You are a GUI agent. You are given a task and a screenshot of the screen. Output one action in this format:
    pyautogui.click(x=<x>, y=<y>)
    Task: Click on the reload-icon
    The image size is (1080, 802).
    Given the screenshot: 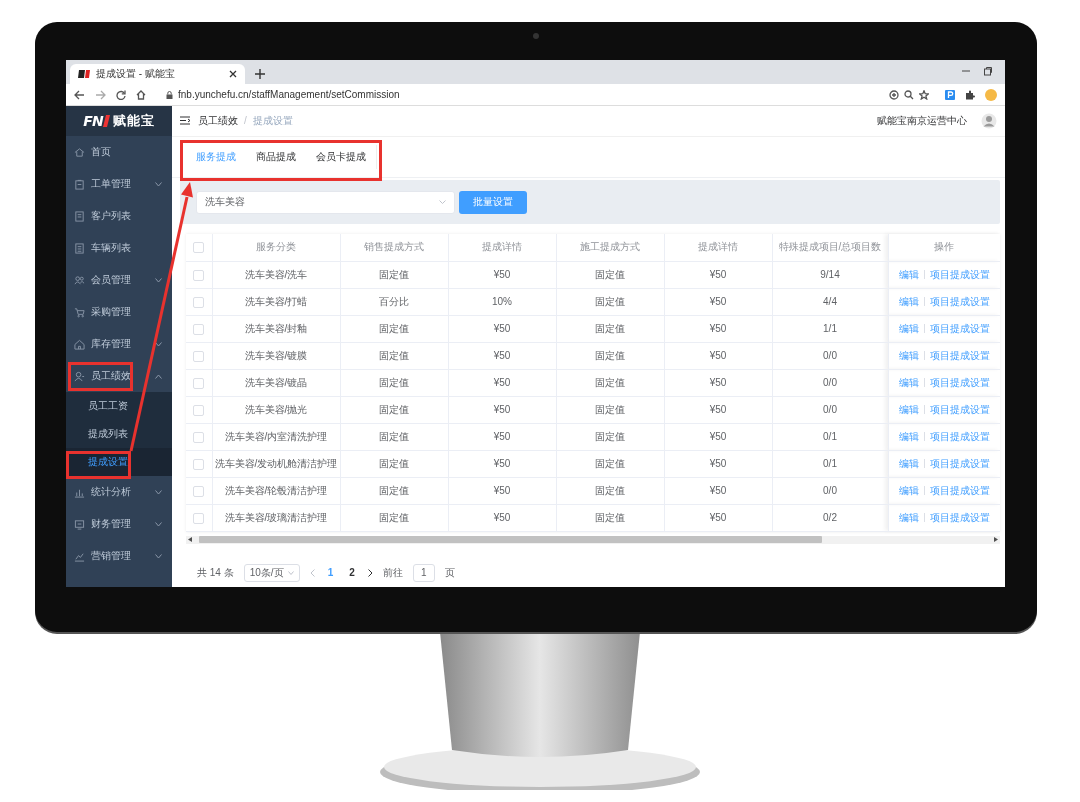 What is the action you would take?
    pyautogui.click(x=121, y=94)
    